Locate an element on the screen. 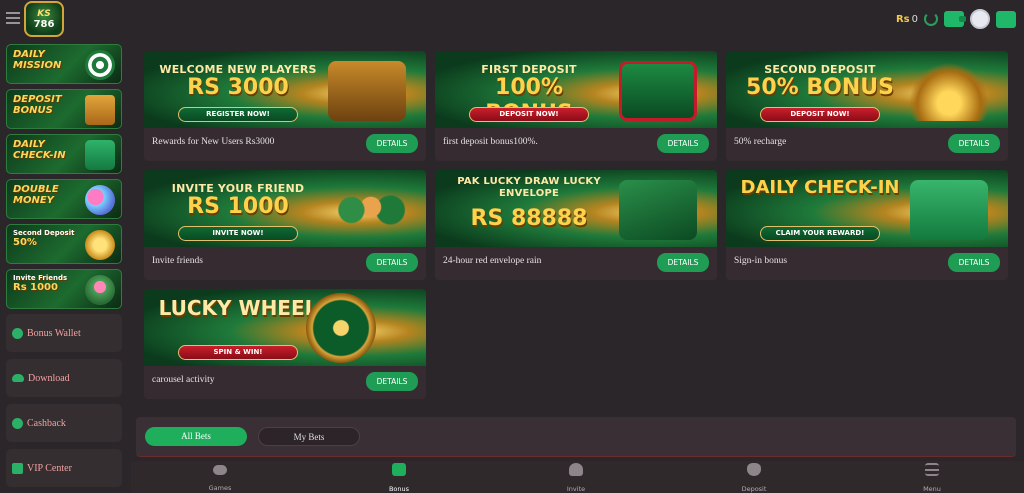 This screenshot has height=493, width=1024. sidebar-promo-second-deposit: Second Deposit 50% is located at coordinates (64, 244).